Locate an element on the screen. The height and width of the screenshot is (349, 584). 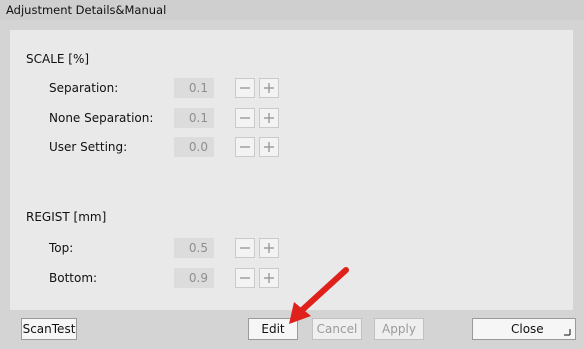
resize-grip-icon is located at coordinates (567, 332).